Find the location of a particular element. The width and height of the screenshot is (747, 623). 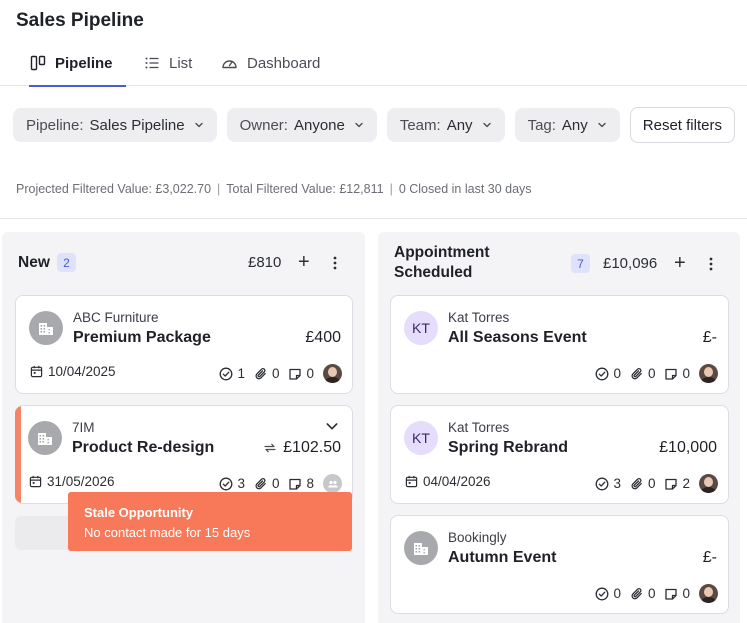

contact-name: Kat Torres is located at coordinates (479, 427).